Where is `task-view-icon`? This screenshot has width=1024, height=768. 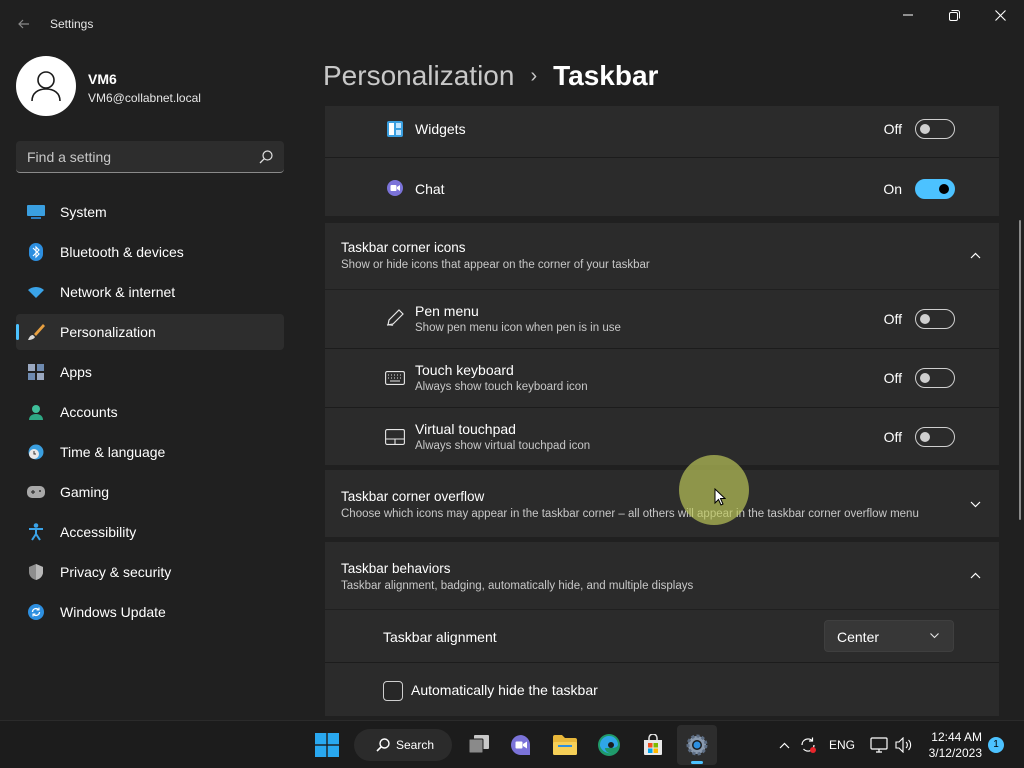
task-view-icon is located at coordinates (478, 744).